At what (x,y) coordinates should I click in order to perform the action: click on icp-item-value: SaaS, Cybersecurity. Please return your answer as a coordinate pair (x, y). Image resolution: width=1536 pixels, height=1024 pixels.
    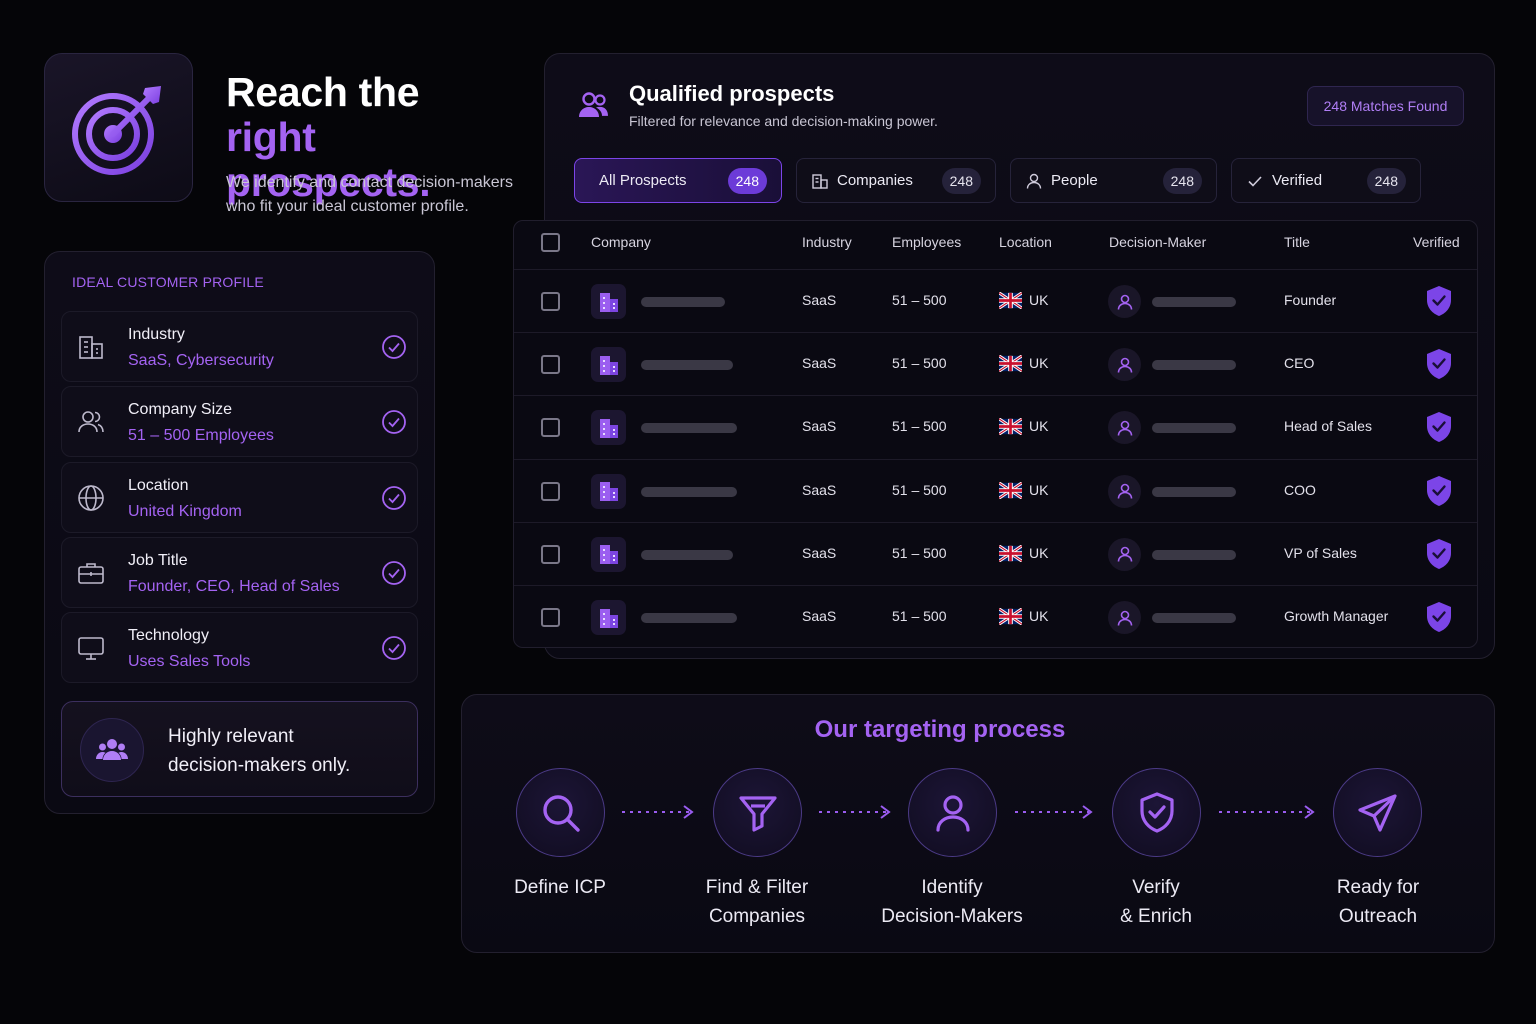
    Looking at the image, I should click on (201, 360).